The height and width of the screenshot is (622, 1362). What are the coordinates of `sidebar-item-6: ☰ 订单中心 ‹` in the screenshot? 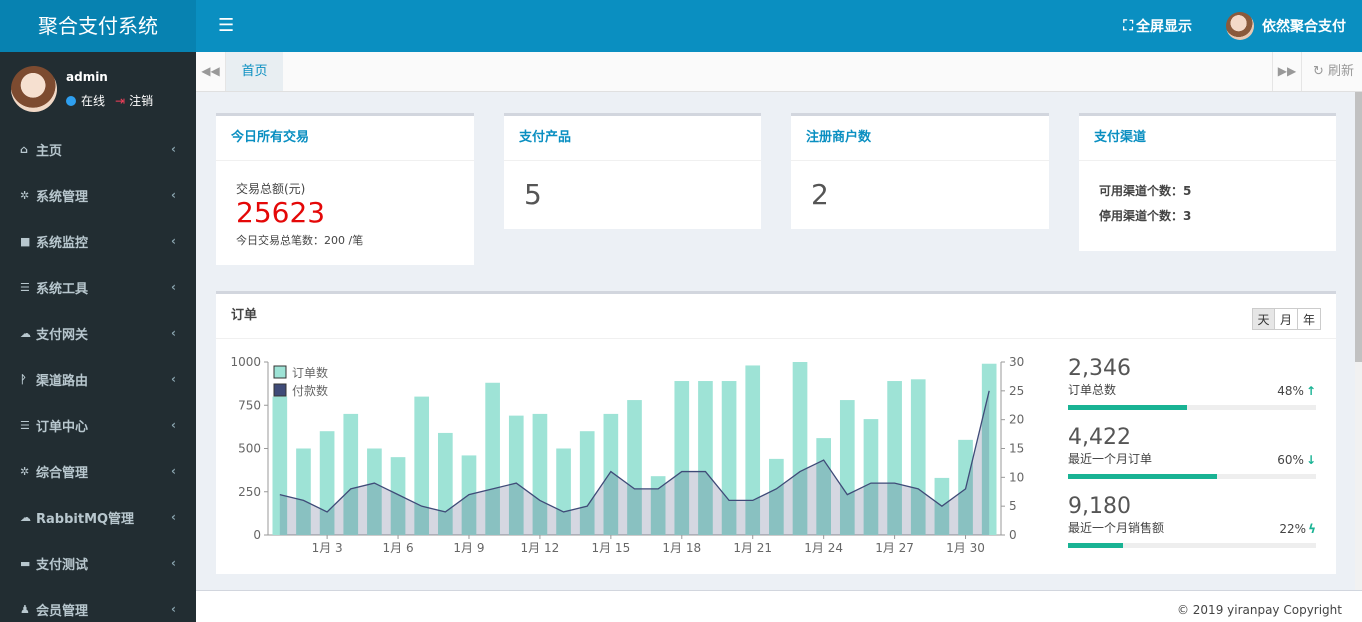 It's located at (98, 425).